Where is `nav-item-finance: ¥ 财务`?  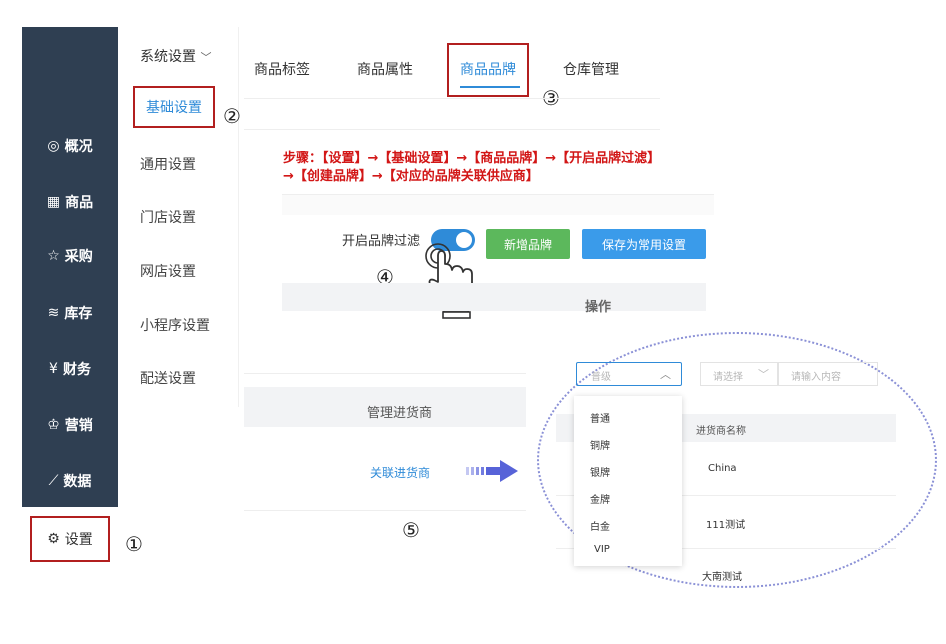 nav-item-finance: ¥ 财务 is located at coordinates (70, 369).